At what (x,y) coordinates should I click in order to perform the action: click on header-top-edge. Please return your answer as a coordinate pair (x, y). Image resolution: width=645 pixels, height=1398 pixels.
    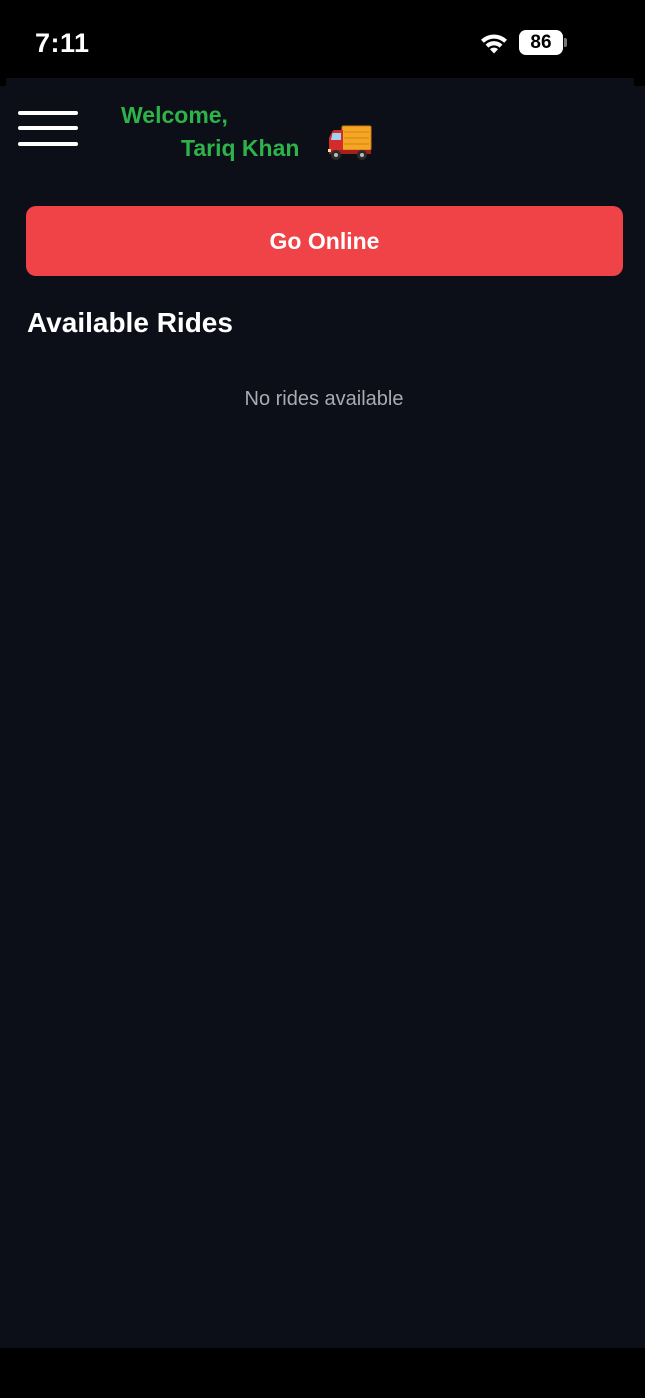
    Looking at the image, I should click on (322, 82).